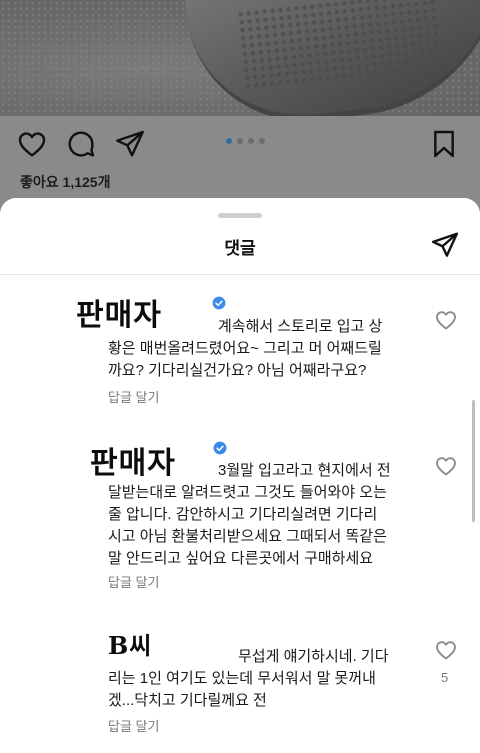 This screenshot has width=480, height=753. Describe the element at coordinates (473, 461) in the screenshot. I see `scrollbar` at that location.